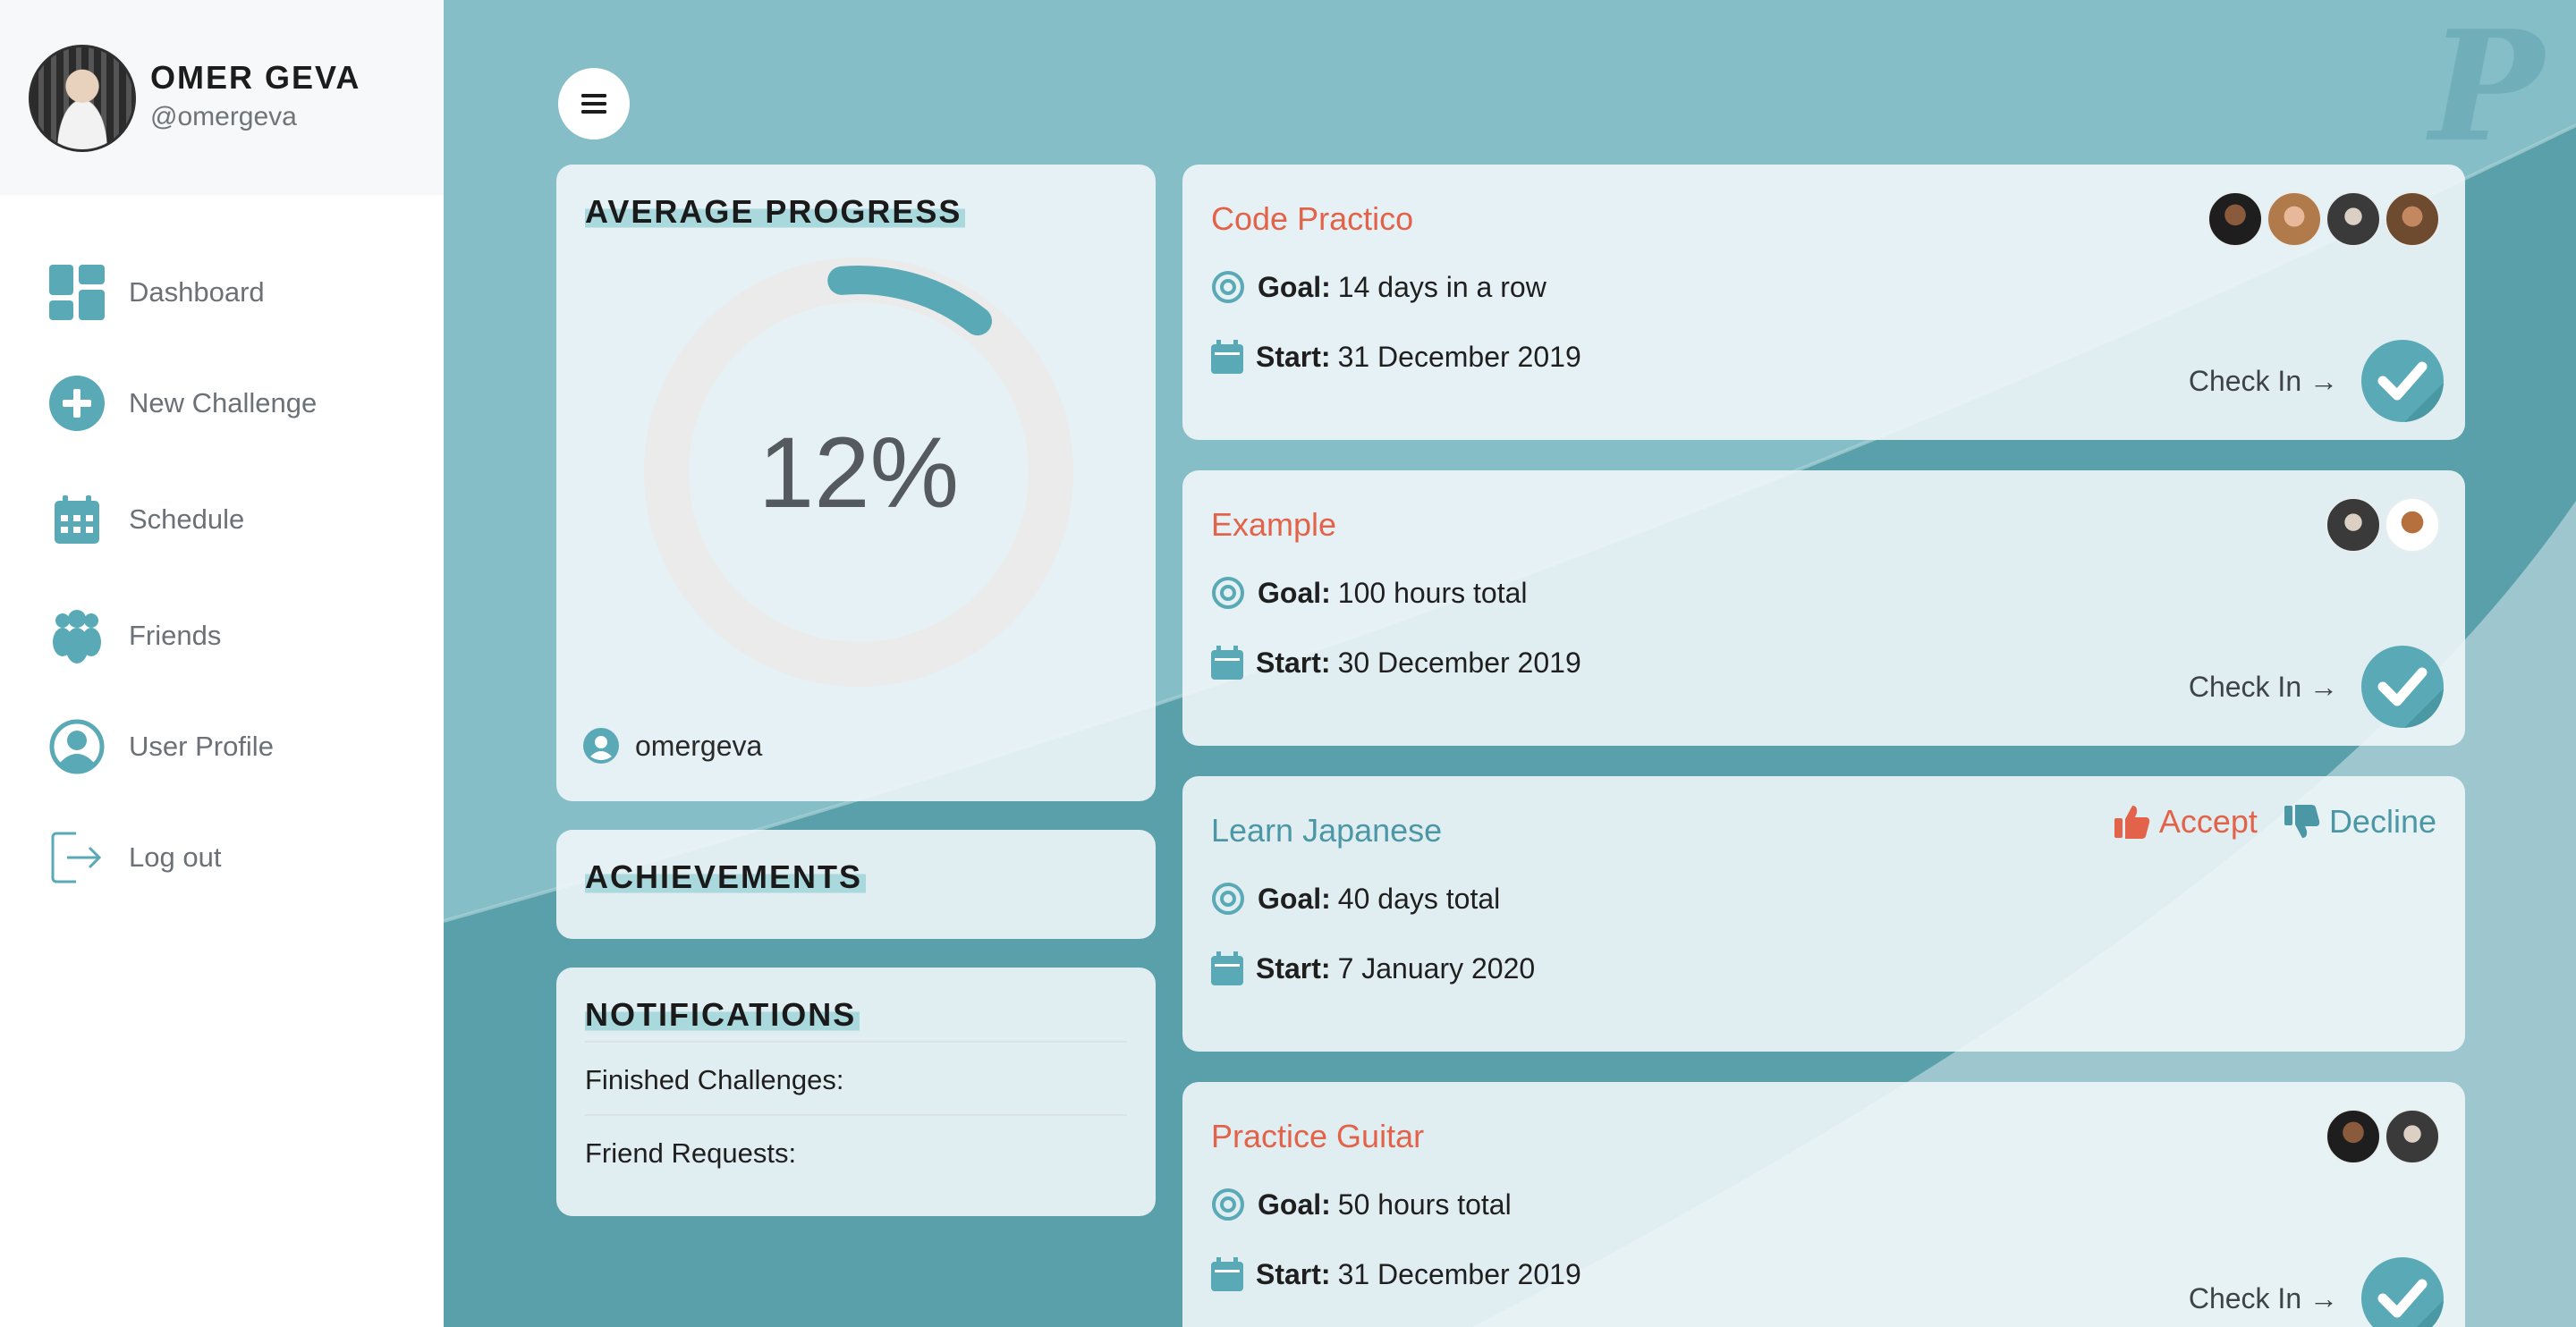 The height and width of the screenshot is (1327, 2576). I want to click on sidebar-item-schedule: Schedule, so click(222, 519).